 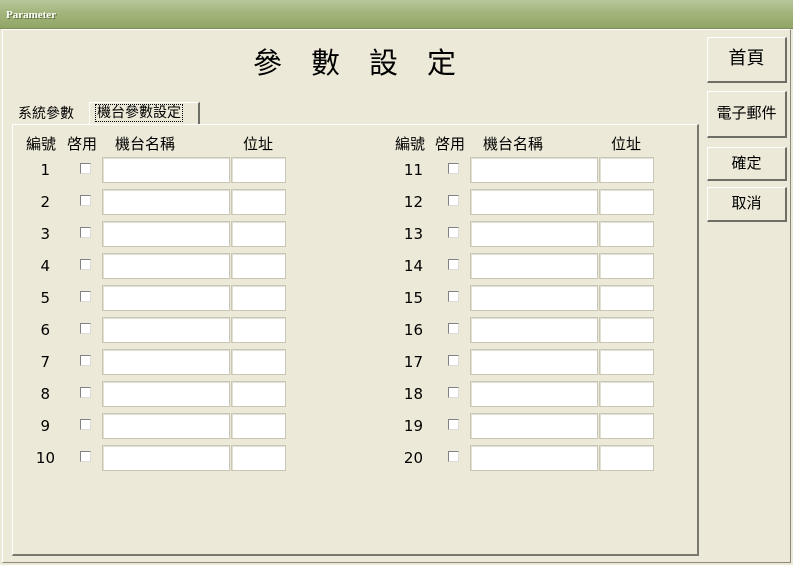 I want to click on title-bar: Parameter, so click(x=396, y=14).